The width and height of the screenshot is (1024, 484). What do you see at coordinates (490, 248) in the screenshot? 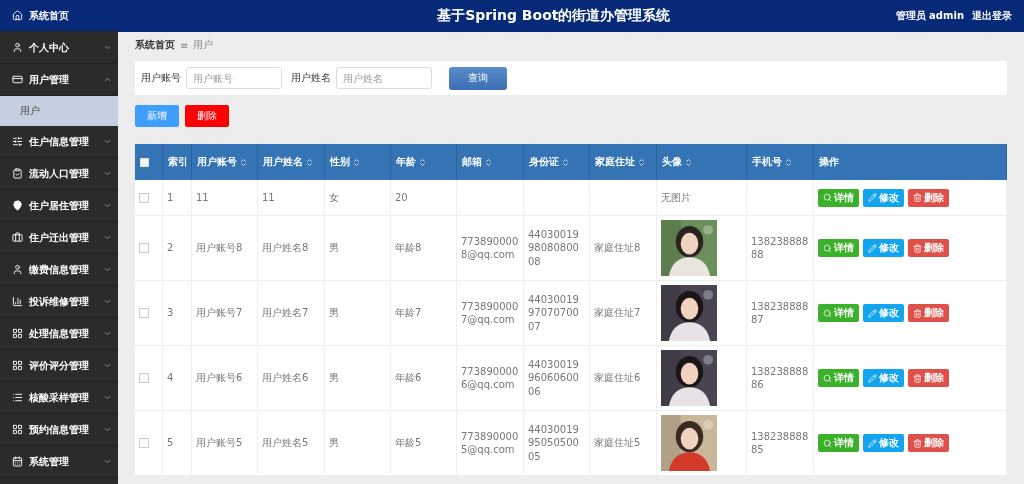
I see `table-cell: 7738900008@qq.com` at bounding box center [490, 248].